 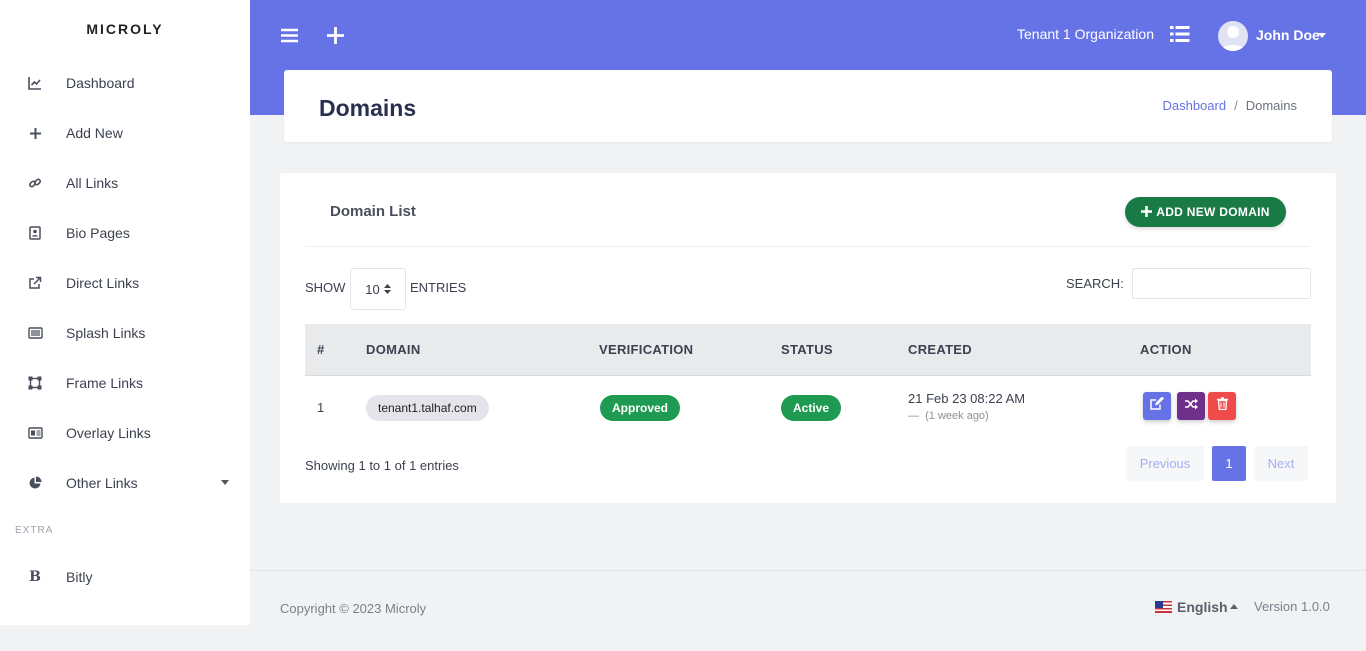 I want to click on sidebar-item-splash-links: Splash Links, so click(x=125, y=333).